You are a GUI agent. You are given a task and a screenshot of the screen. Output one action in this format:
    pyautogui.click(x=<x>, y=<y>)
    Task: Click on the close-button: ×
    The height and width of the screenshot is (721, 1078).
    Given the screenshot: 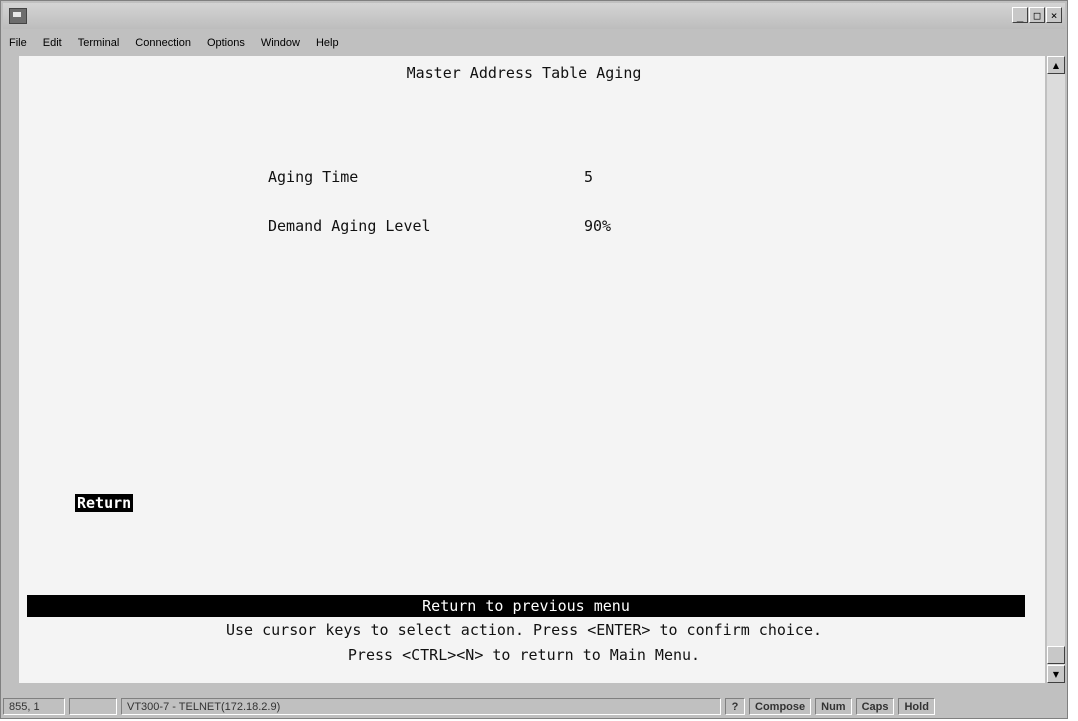 What is the action you would take?
    pyautogui.click(x=1054, y=15)
    